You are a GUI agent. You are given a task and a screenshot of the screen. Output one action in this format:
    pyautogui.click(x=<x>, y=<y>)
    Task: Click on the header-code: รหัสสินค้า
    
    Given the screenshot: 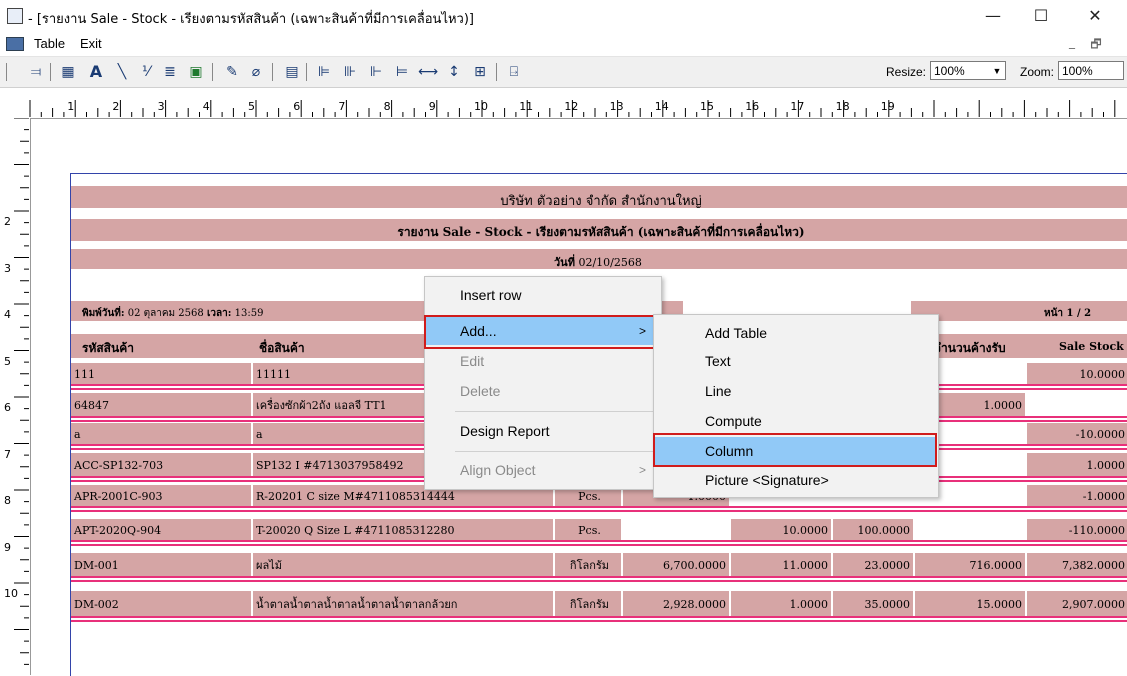 What is the action you would take?
    pyautogui.click(x=108, y=348)
    